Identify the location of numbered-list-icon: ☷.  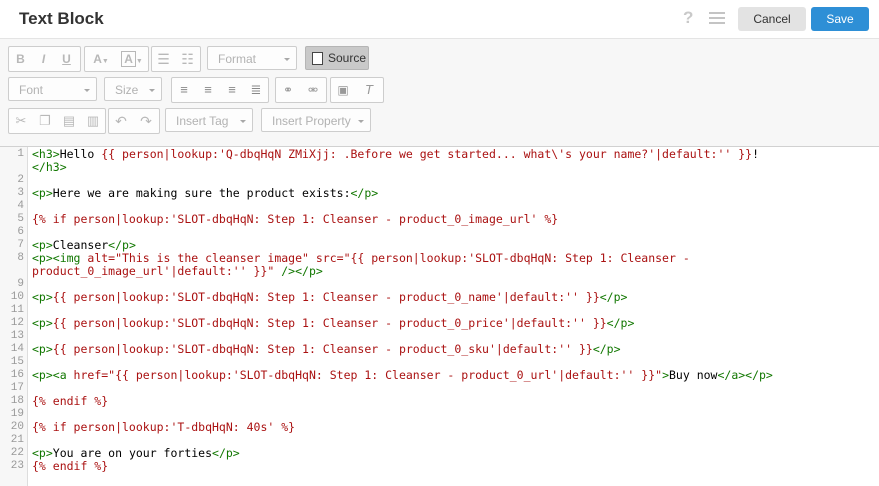
(187, 59).